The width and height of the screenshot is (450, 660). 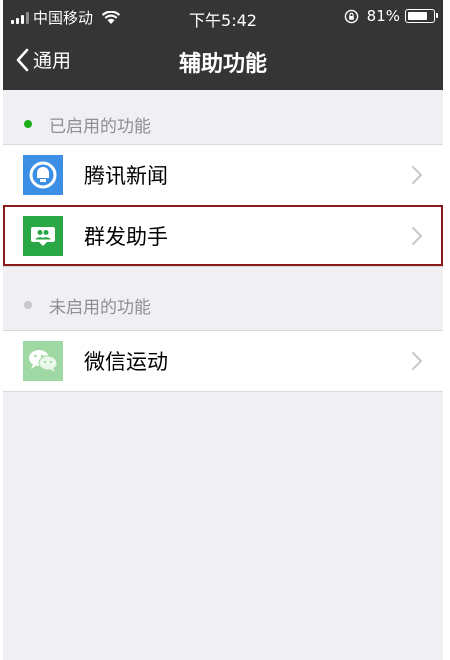 What do you see at coordinates (223, 175) in the screenshot?
I see `list-item-tencent-news: 腾讯新闻` at bounding box center [223, 175].